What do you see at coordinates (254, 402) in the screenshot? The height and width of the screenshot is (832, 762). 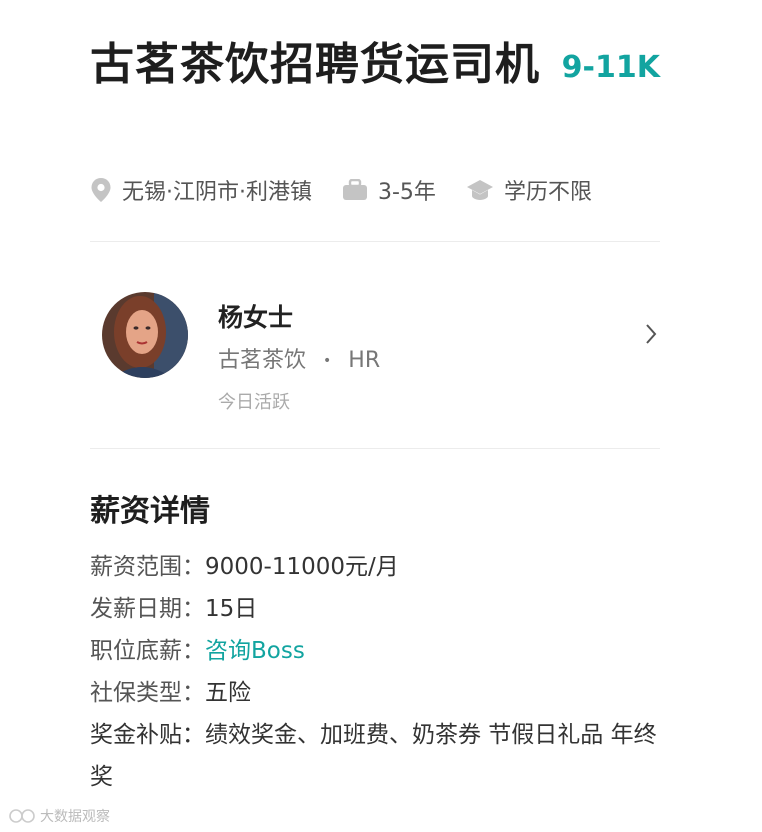 I see `hr-active-status: 今日活跃` at bounding box center [254, 402].